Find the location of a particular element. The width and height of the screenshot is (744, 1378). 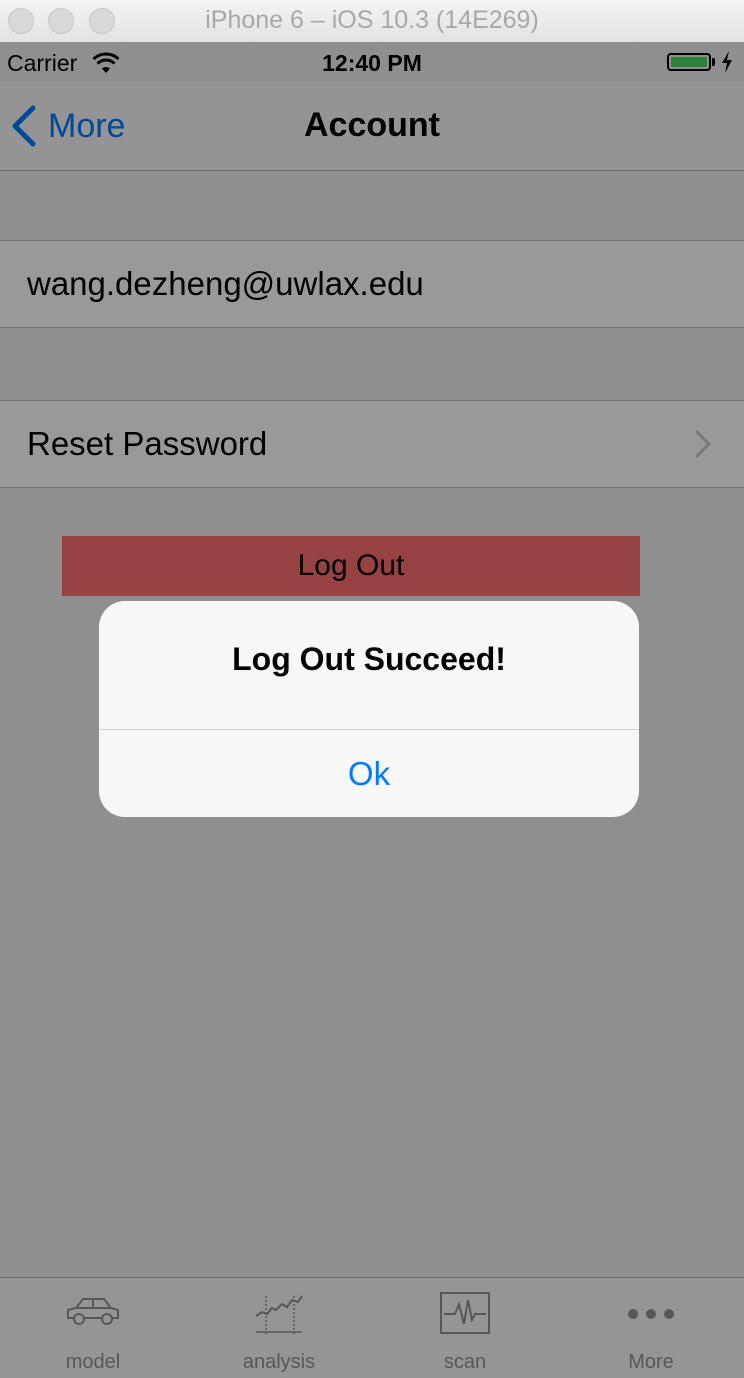

alert-title: Log Out Succeed! is located at coordinates (369, 659).